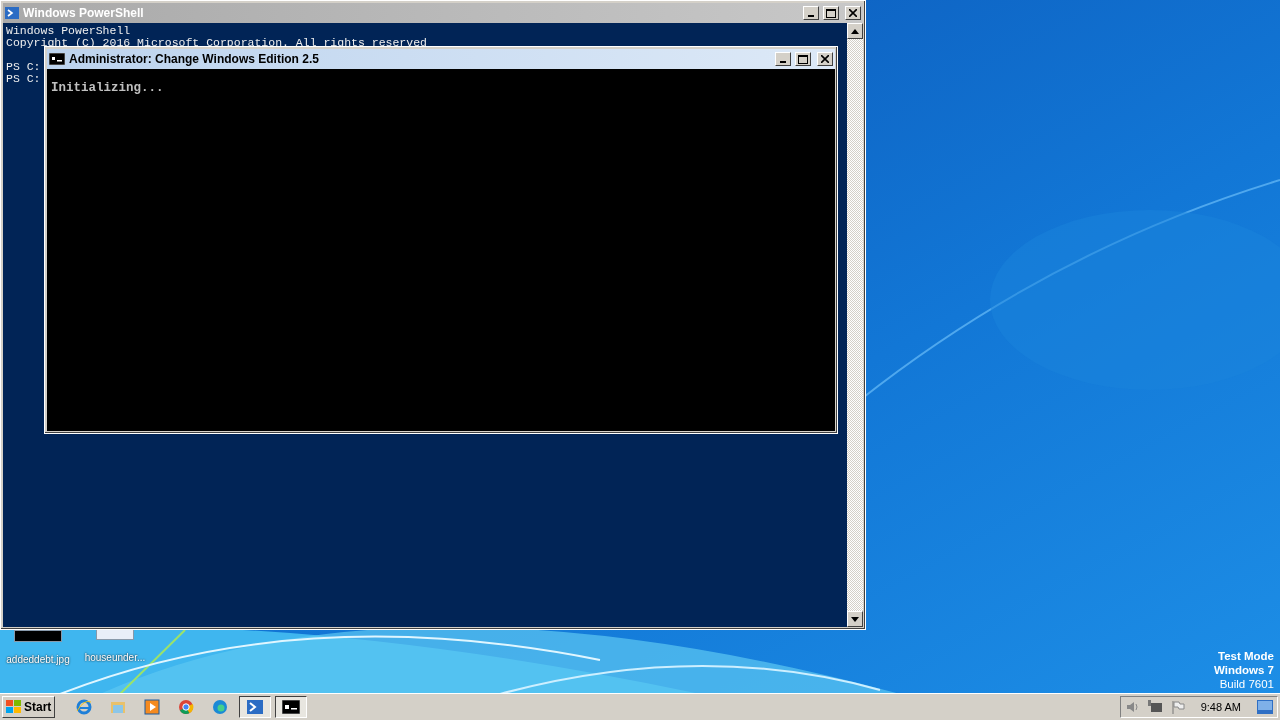  What do you see at coordinates (14, 707) in the screenshot?
I see `windows-logo-icon` at bounding box center [14, 707].